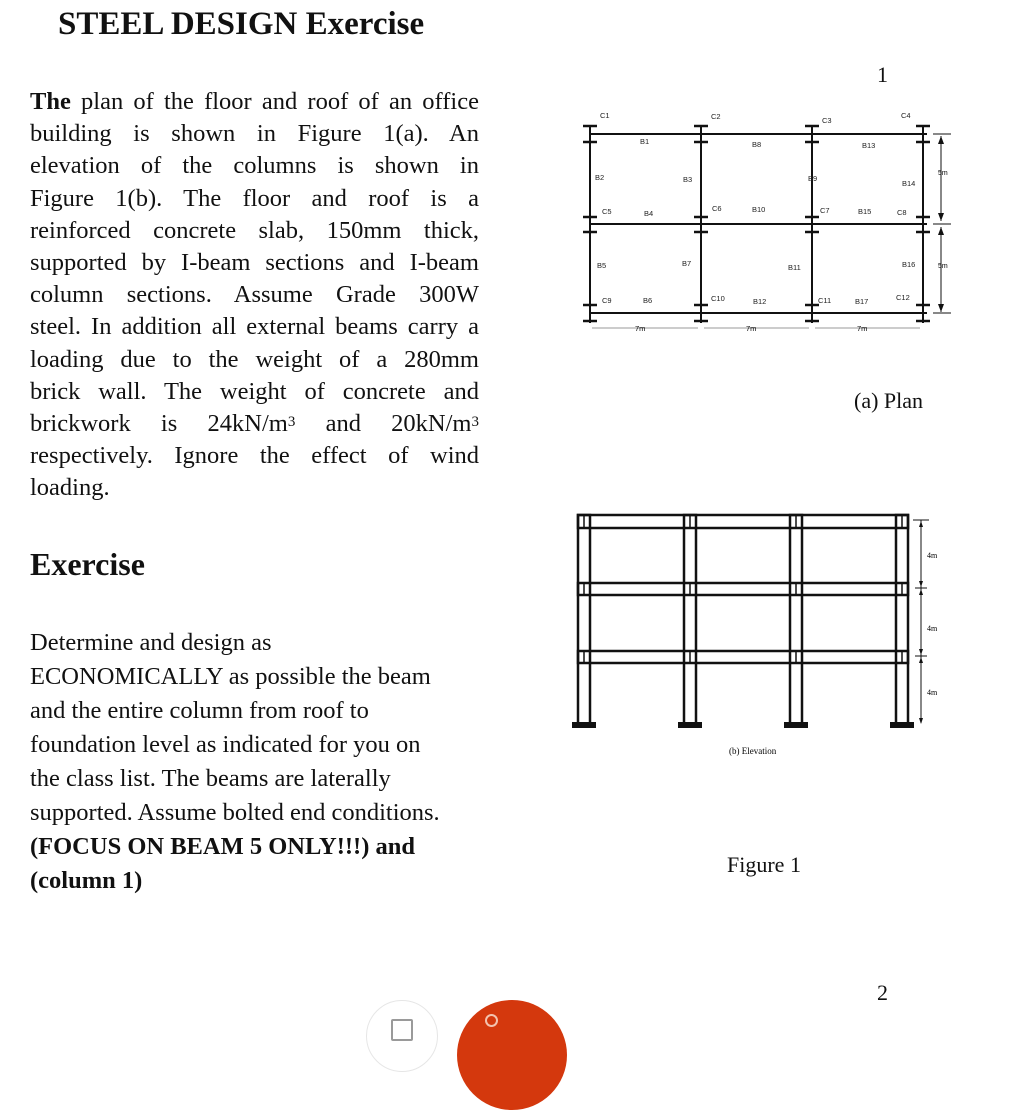 This screenshot has height=1110, width=1024. What do you see at coordinates (601, 265) in the screenshot?
I see `beam-label: B5` at bounding box center [601, 265].